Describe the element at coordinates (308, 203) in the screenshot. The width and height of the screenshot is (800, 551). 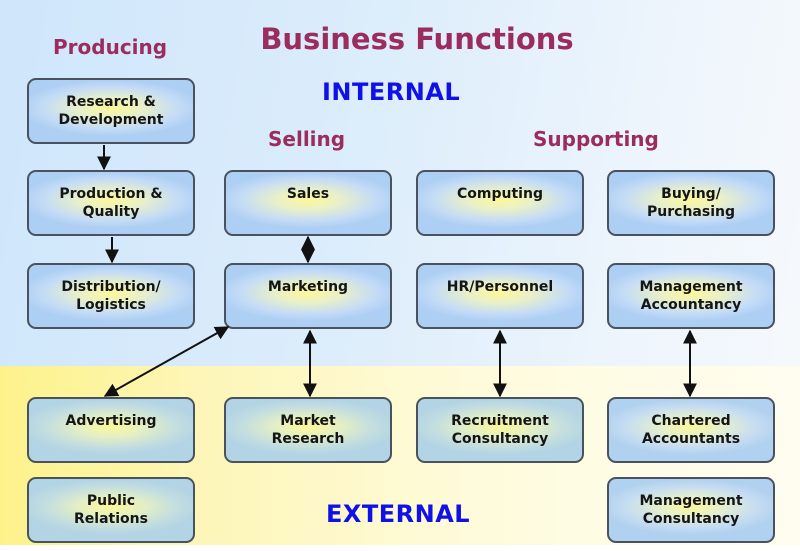
I see `box-sales: Sales` at that location.